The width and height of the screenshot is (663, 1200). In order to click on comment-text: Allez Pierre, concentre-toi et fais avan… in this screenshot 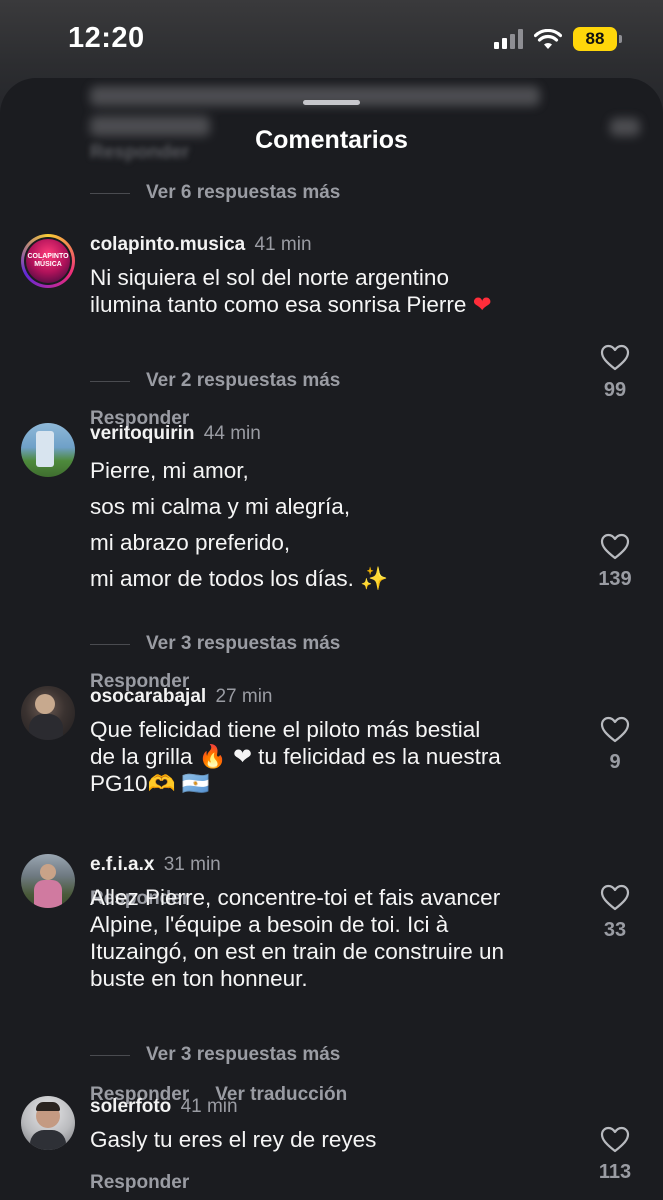, I will do `click(335, 938)`.